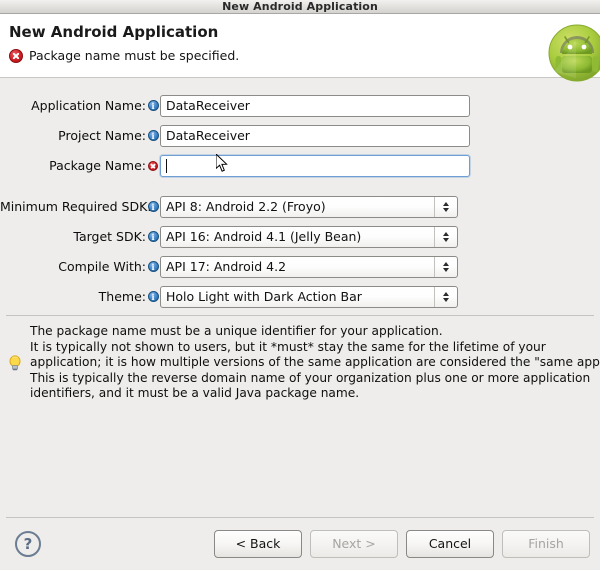 The height and width of the screenshot is (570, 600). I want to click on project-name-input-wrap, so click(315, 135).